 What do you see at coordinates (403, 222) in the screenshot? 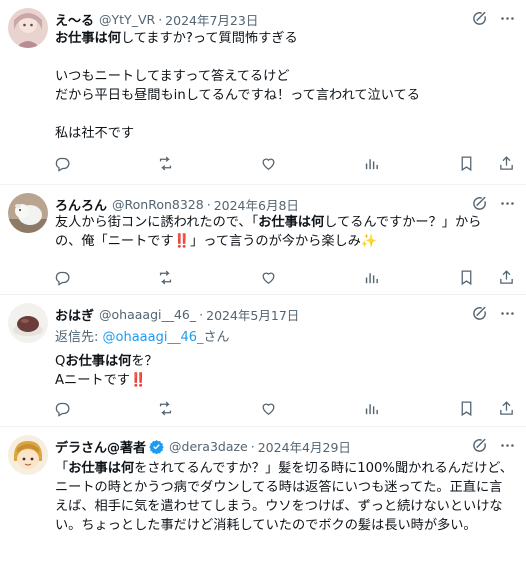
I see `text-segment: してるんですかー？」から` at bounding box center [403, 222].